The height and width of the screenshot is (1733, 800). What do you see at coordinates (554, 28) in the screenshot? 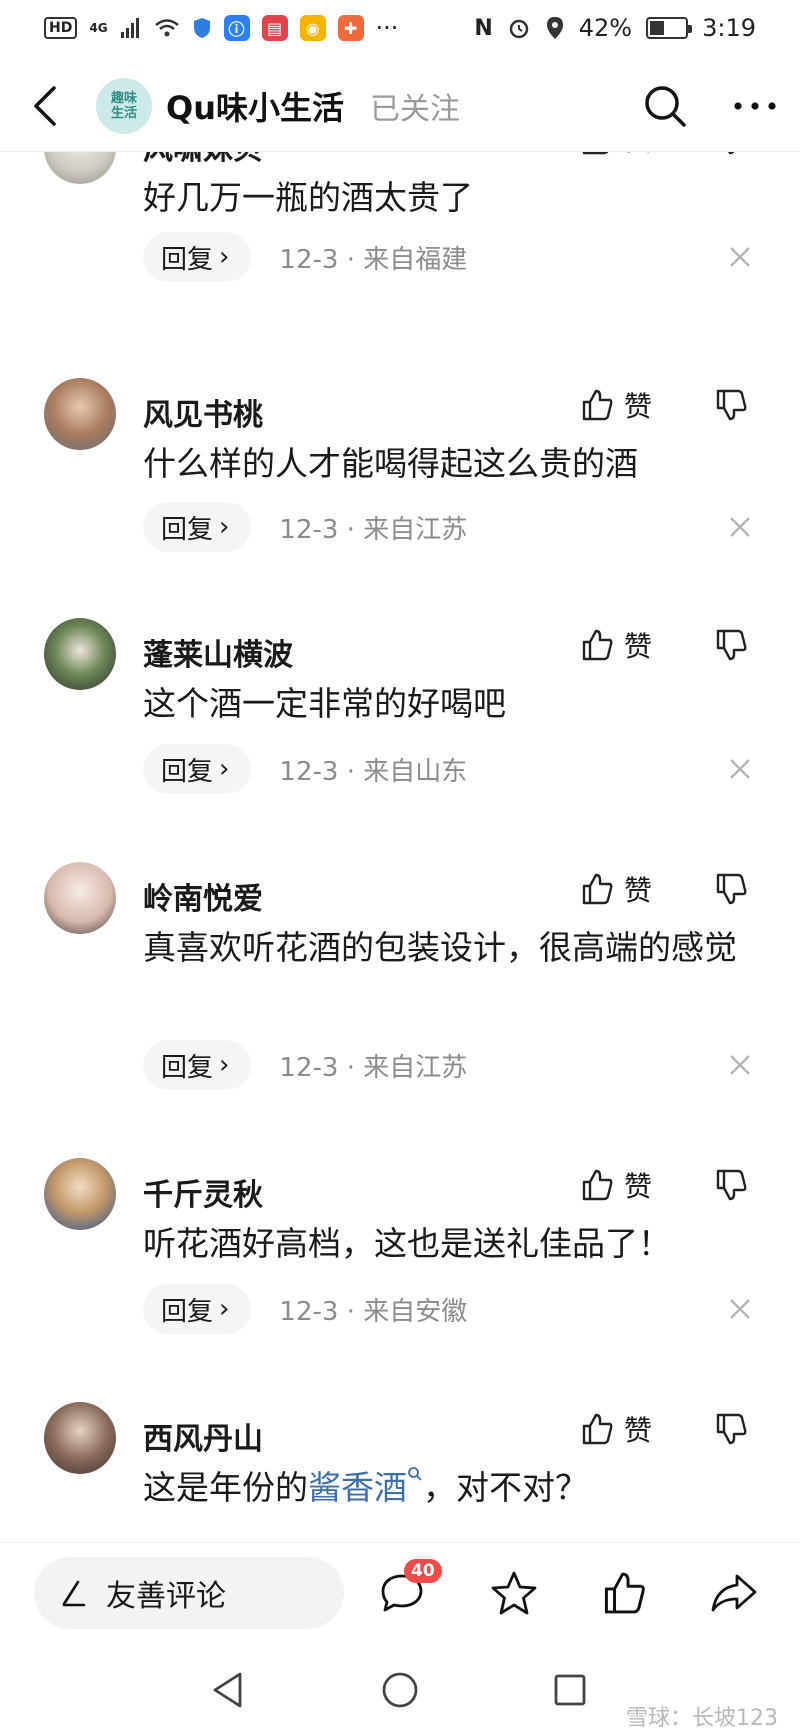
I see `location-icon` at bounding box center [554, 28].